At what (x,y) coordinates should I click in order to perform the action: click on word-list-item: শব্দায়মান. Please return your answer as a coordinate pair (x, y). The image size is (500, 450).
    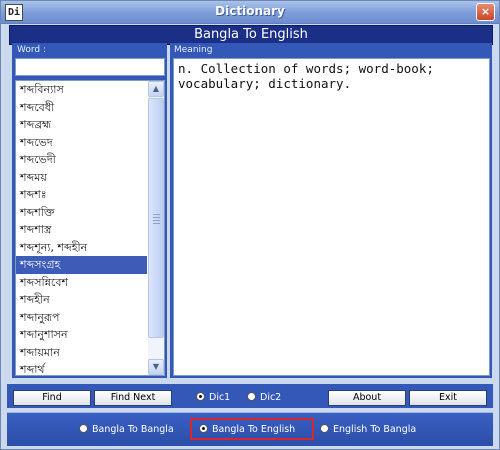
    Looking at the image, I should click on (81, 353).